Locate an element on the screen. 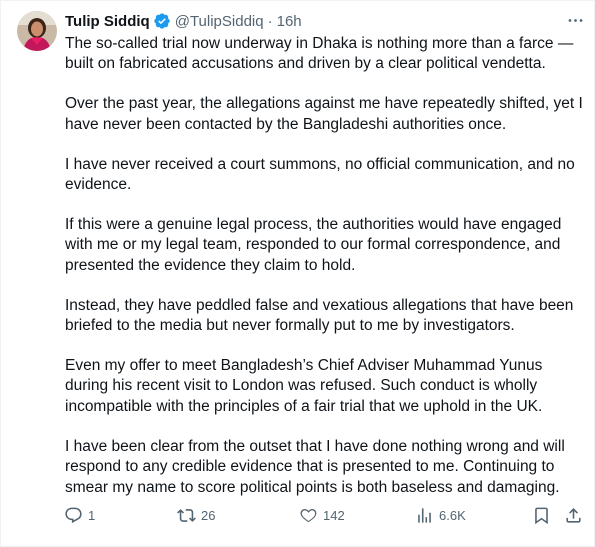  author-name: Tulip Siddiq is located at coordinates (107, 21).